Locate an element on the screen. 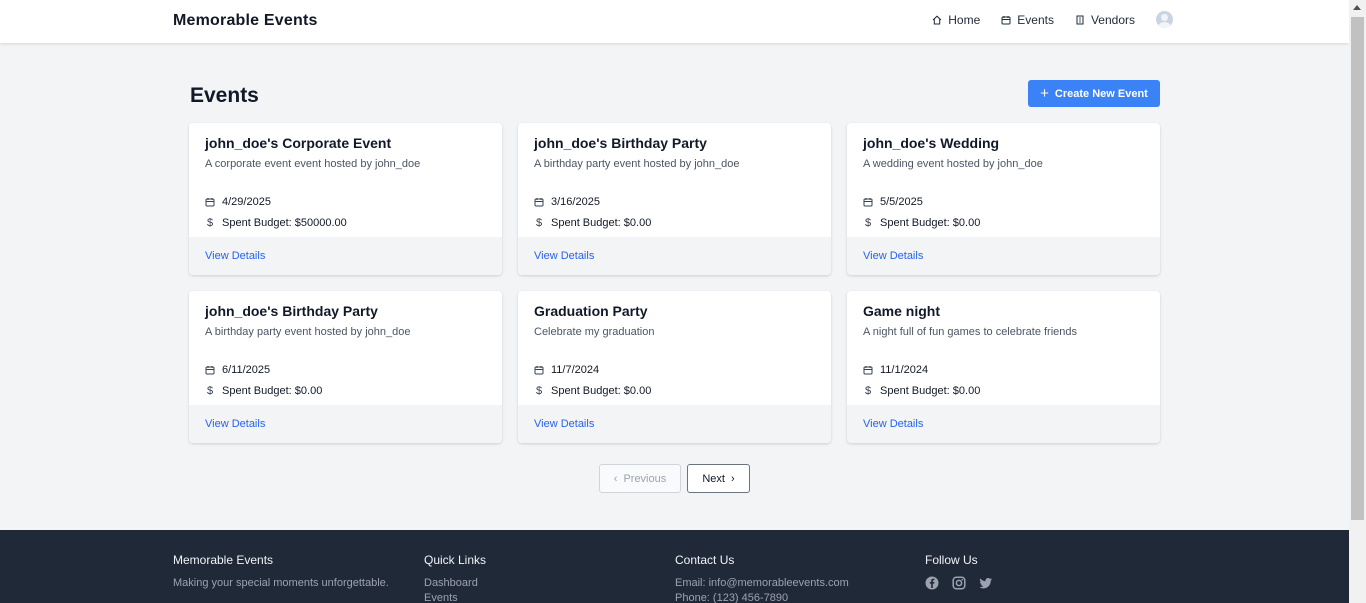 The image size is (1366, 603). event-date: 6/11/2025 is located at coordinates (237, 370).